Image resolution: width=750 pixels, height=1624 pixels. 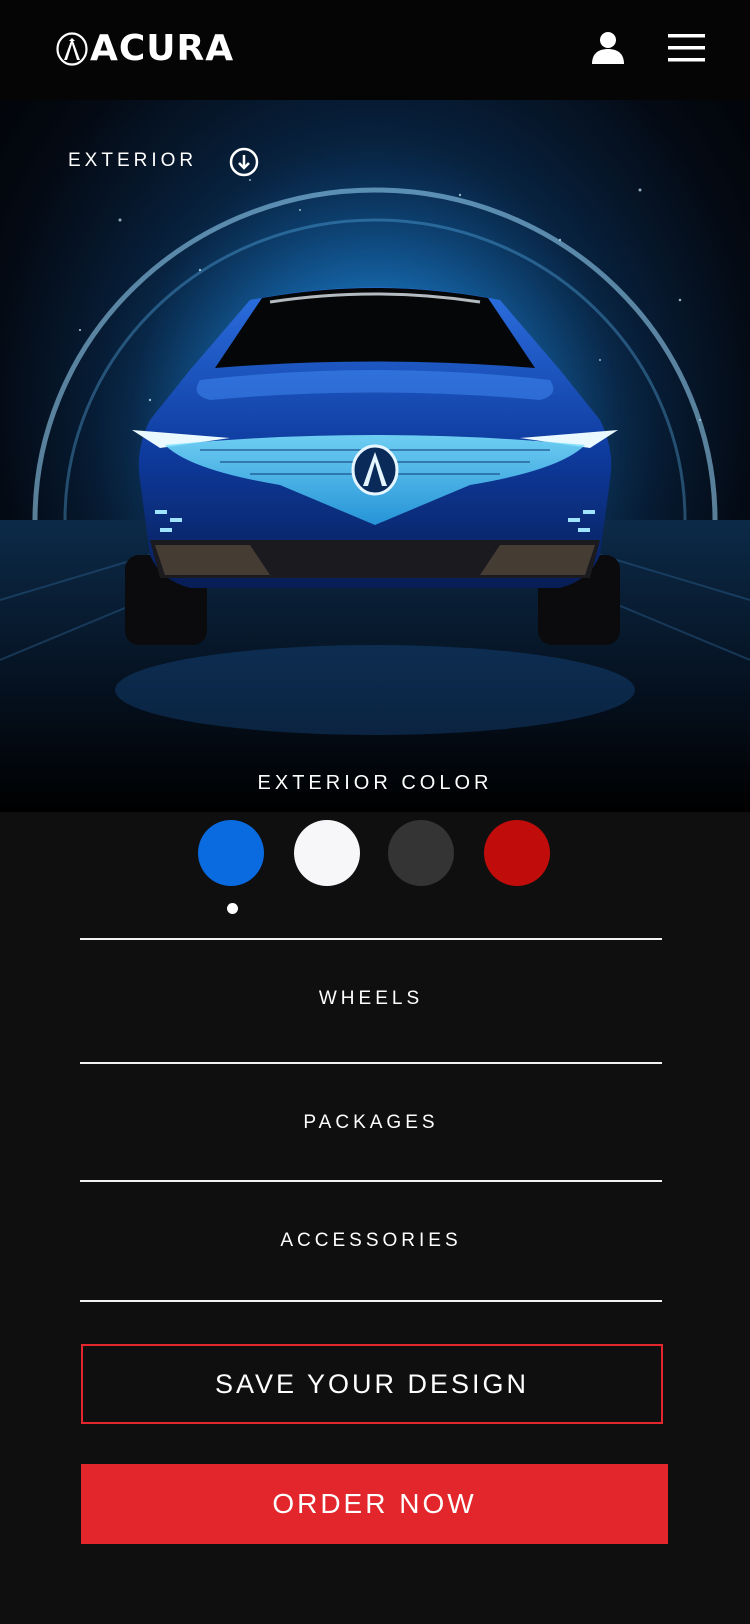 What do you see at coordinates (372, 1384) in the screenshot?
I see `save-design-button: SAVE YOUR DESIGN` at bounding box center [372, 1384].